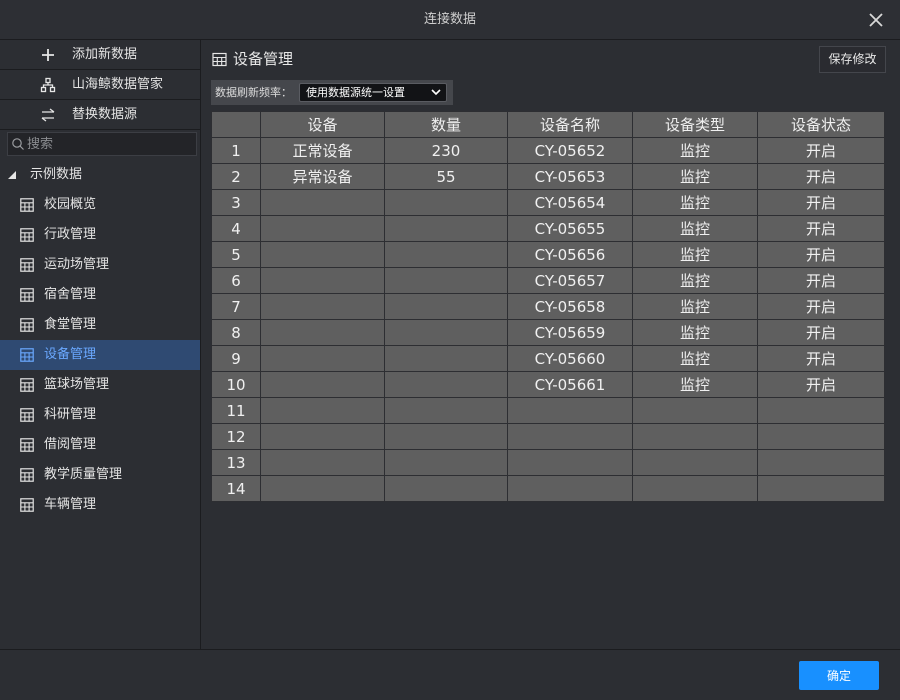 The image size is (900, 700). Describe the element at coordinates (695, 124) in the screenshot. I see `column-header: 设备类型` at that location.